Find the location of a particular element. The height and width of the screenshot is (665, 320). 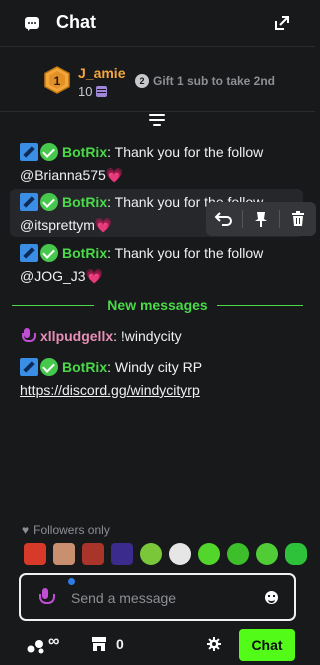

top-gifter-count: 10 is located at coordinates (85, 91).